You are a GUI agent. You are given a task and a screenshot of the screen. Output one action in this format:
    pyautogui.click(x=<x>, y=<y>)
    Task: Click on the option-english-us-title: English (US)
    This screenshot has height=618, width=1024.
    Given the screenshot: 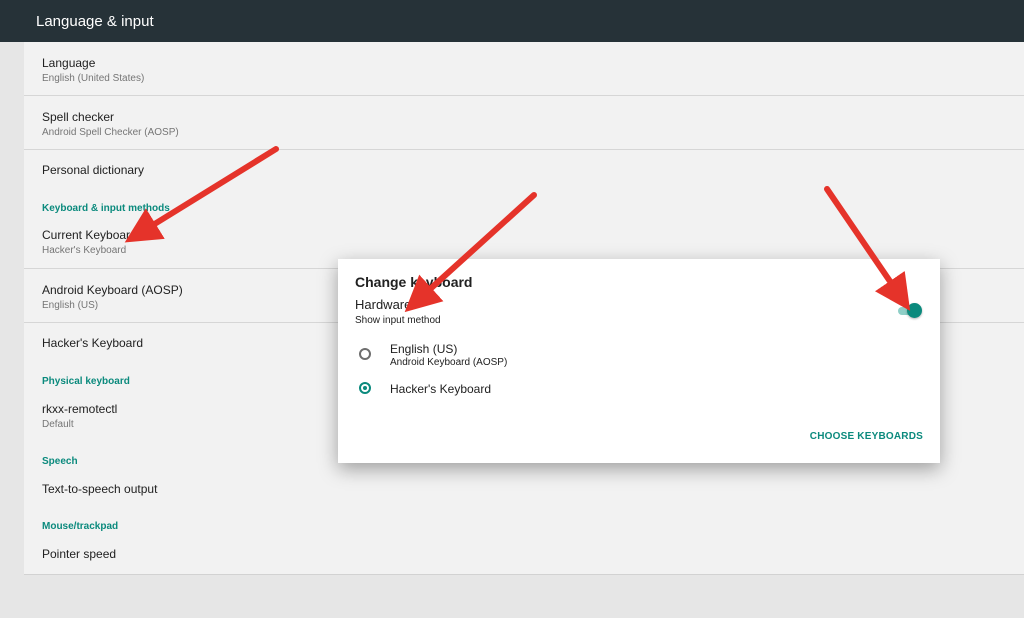 What is the action you would take?
    pyautogui.click(x=424, y=349)
    